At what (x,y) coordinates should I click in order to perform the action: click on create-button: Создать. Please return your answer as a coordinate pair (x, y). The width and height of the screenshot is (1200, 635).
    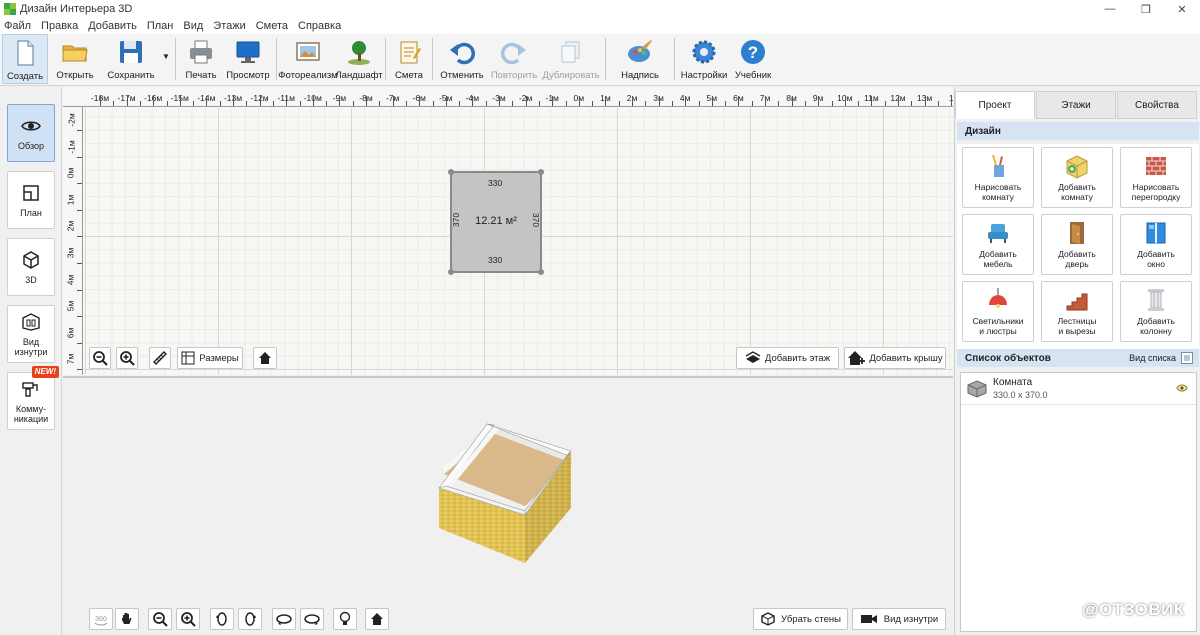
    Looking at the image, I should click on (25, 59).